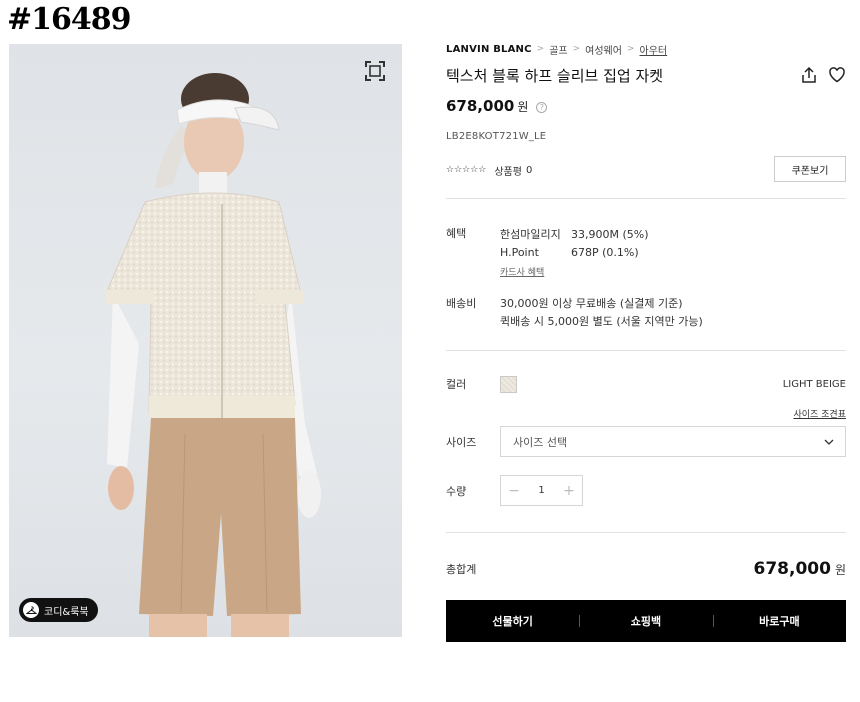  I want to click on breadcrumb: LANVIN BLANC > 골프 > 여성웨어 > 아우터, so click(646, 49).